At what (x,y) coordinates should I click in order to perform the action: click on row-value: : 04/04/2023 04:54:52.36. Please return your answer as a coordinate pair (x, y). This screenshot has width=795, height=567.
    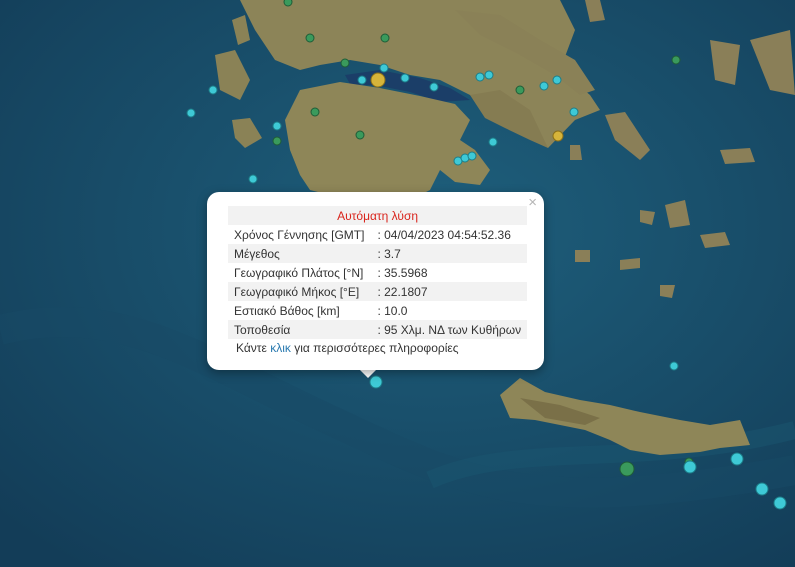
    Looking at the image, I should click on (444, 234).